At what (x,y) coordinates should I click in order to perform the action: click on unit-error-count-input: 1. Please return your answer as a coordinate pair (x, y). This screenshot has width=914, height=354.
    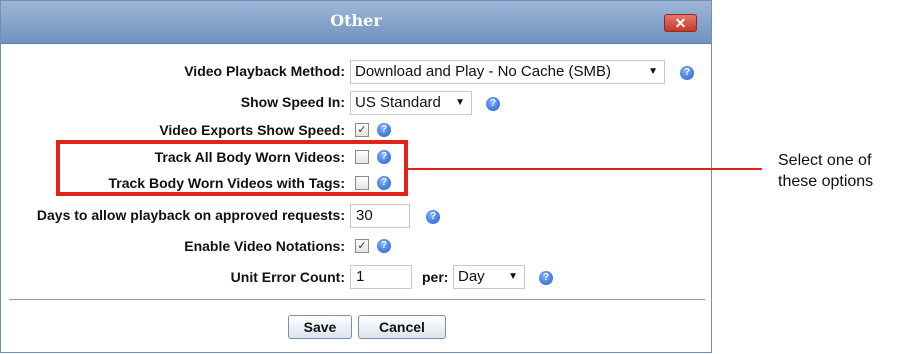
    Looking at the image, I should click on (381, 277).